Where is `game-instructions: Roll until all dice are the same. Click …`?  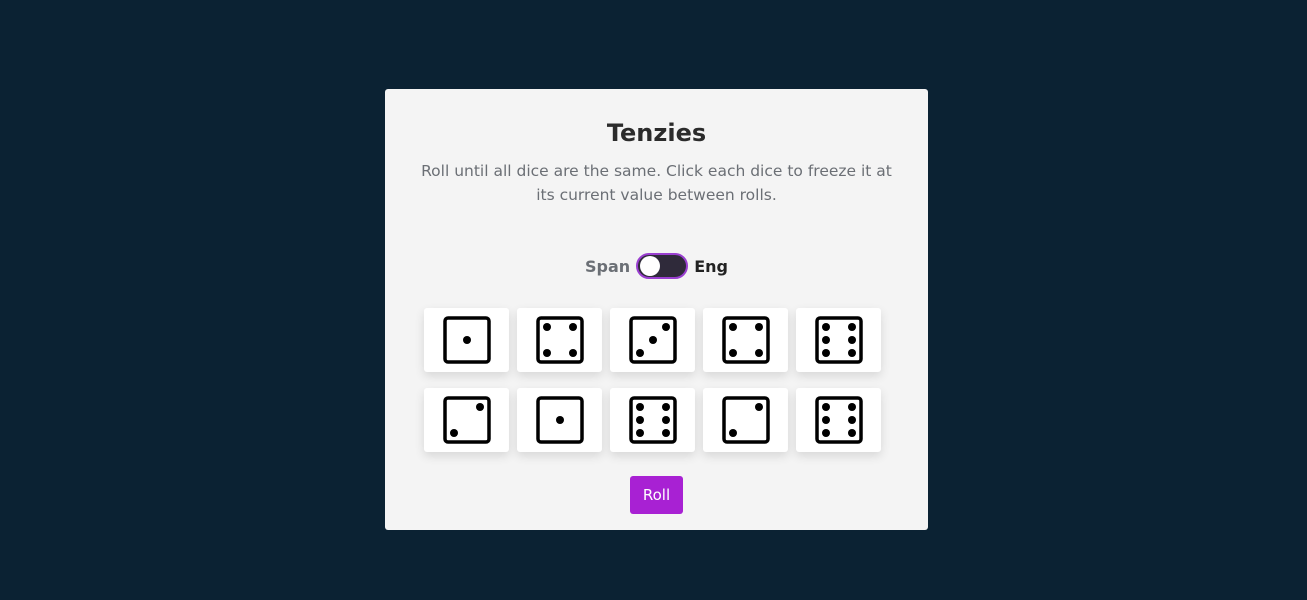
game-instructions: Roll until all dice are the same. Click … is located at coordinates (656, 183).